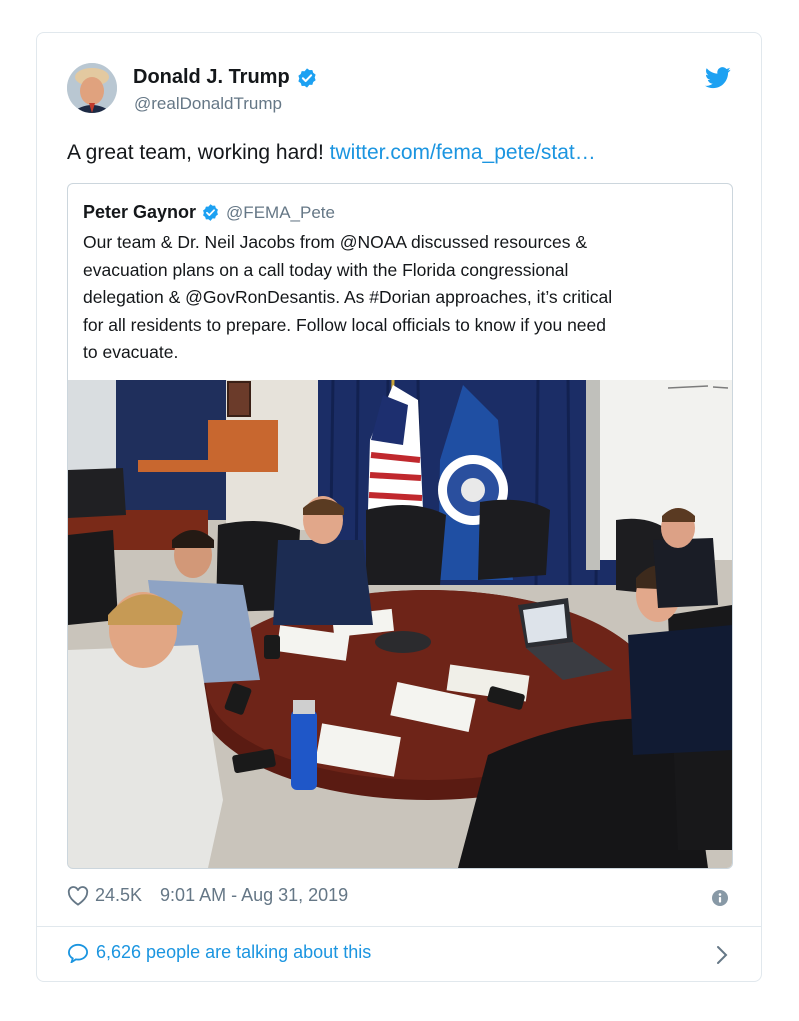  I want to click on quoted-tweet-header: Peter Gaynor @FEMA_Pete, so click(209, 212).